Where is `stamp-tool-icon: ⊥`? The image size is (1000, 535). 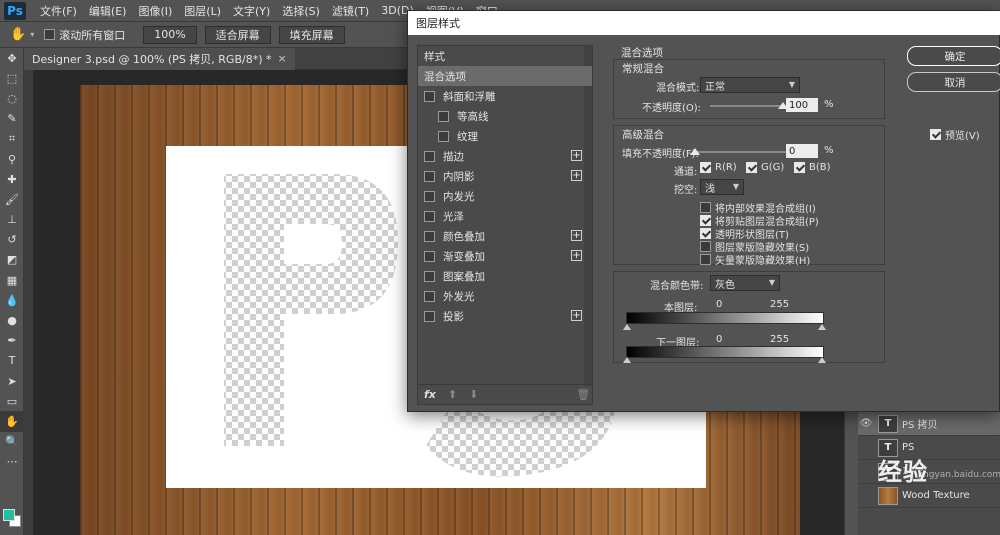 stamp-tool-icon: ⊥ is located at coordinates (12, 220).